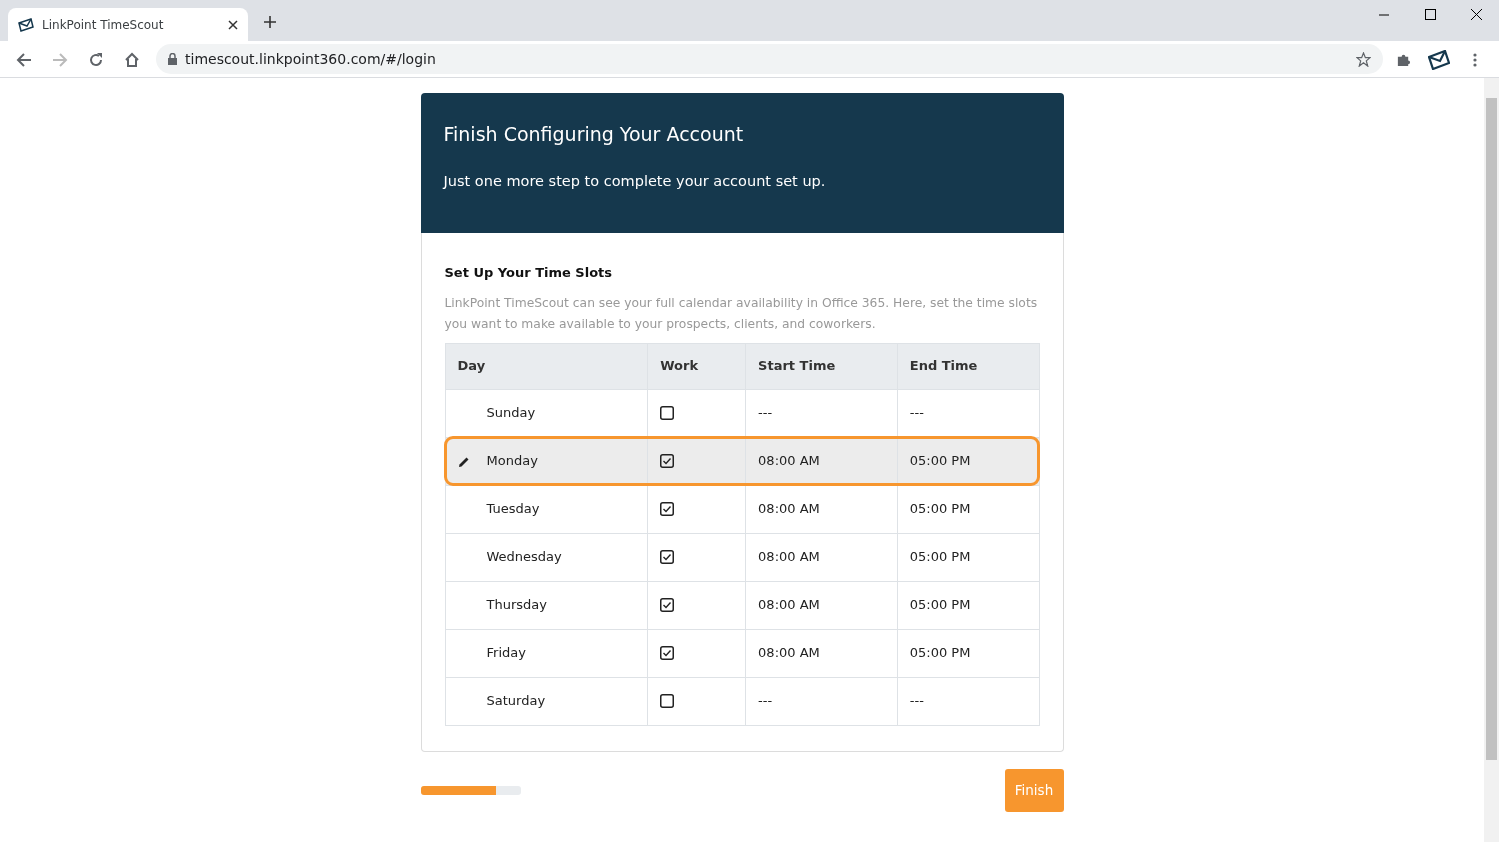  Describe the element at coordinates (821, 366) in the screenshot. I see `column-header: Start Time` at that location.